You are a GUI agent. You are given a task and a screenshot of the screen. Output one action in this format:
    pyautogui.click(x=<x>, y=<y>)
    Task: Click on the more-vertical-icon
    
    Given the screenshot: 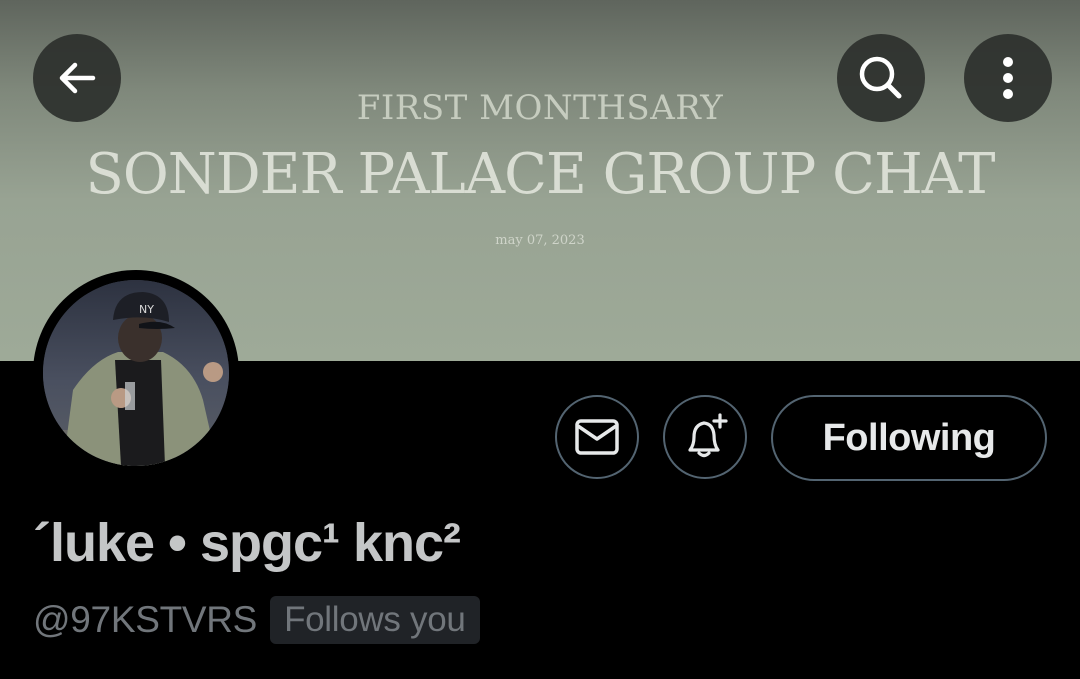 What is the action you would take?
    pyautogui.click(x=1008, y=78)
    